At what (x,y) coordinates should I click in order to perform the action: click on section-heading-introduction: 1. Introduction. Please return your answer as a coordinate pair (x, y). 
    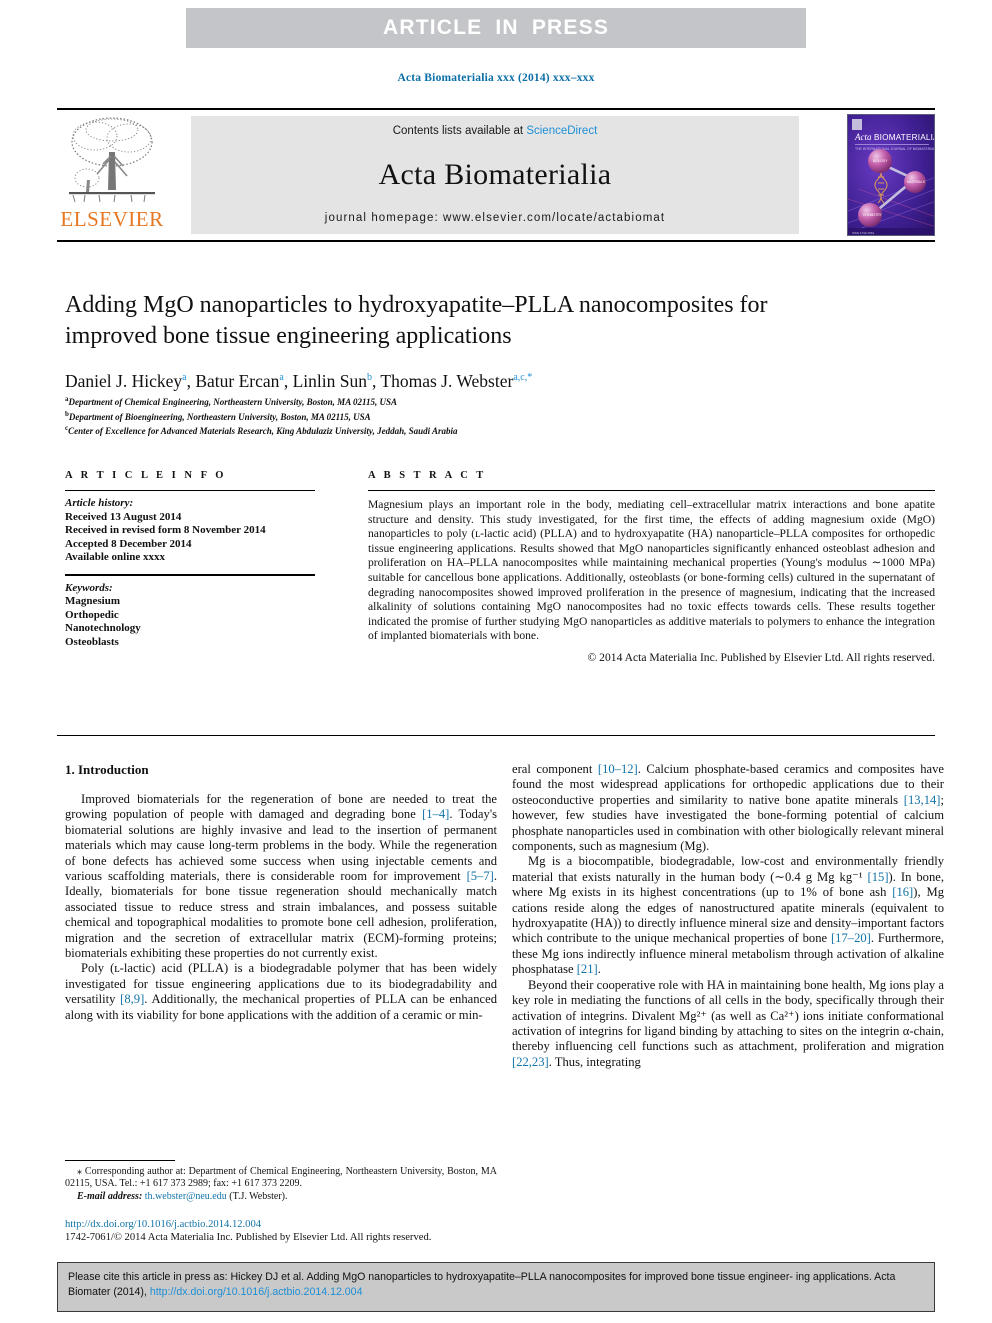
    Looking at the image, I should click on (107, 769).